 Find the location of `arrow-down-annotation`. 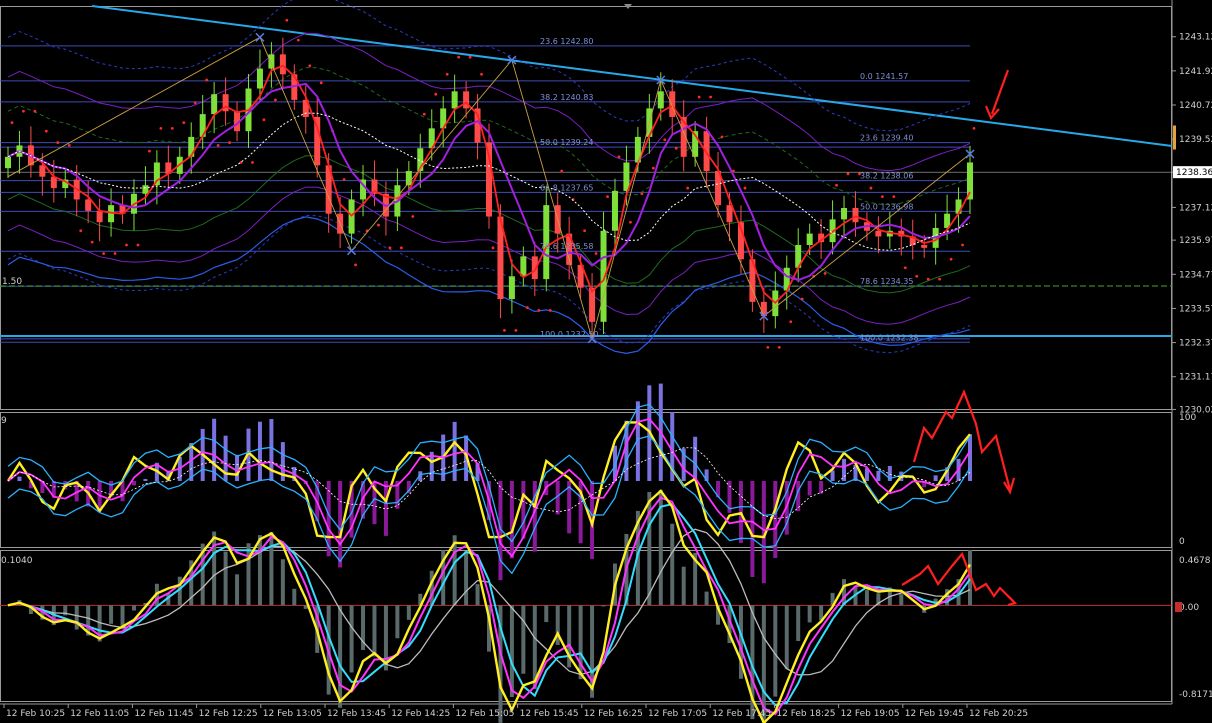

arrow-down-annotation is located at coordinates (1000, 92).